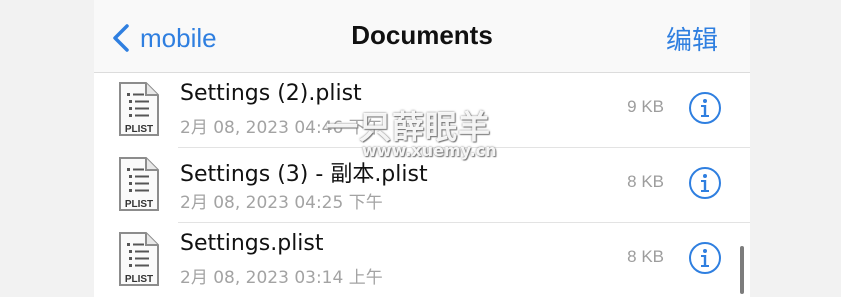 Image resolution: width=841 pixels, height=297 pixels. I want to click on file-name: Settings (3) - 副本.plist, so click(304, 174).